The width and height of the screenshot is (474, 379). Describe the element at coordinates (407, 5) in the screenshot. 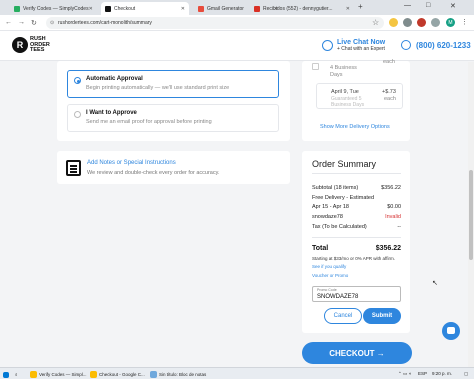

I see `minimize-icon: —` at that location.